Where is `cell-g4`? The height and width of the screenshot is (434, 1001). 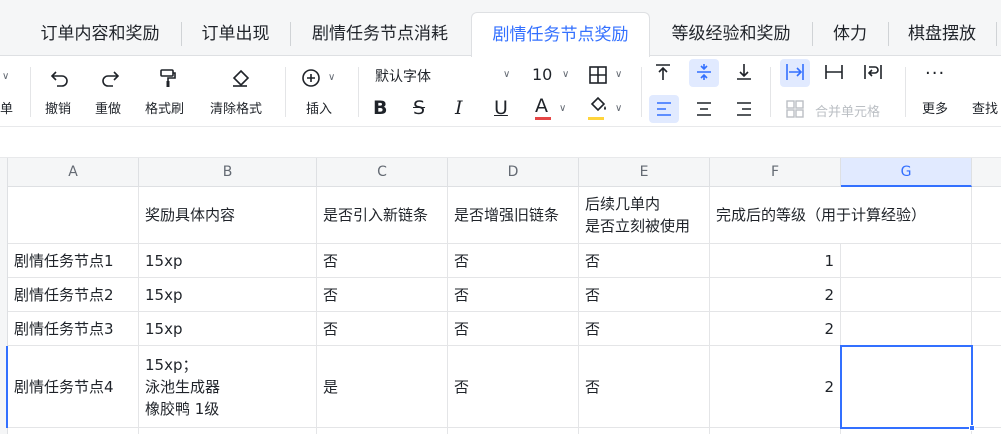 cell-g4 is located at coordinates (906, 329).